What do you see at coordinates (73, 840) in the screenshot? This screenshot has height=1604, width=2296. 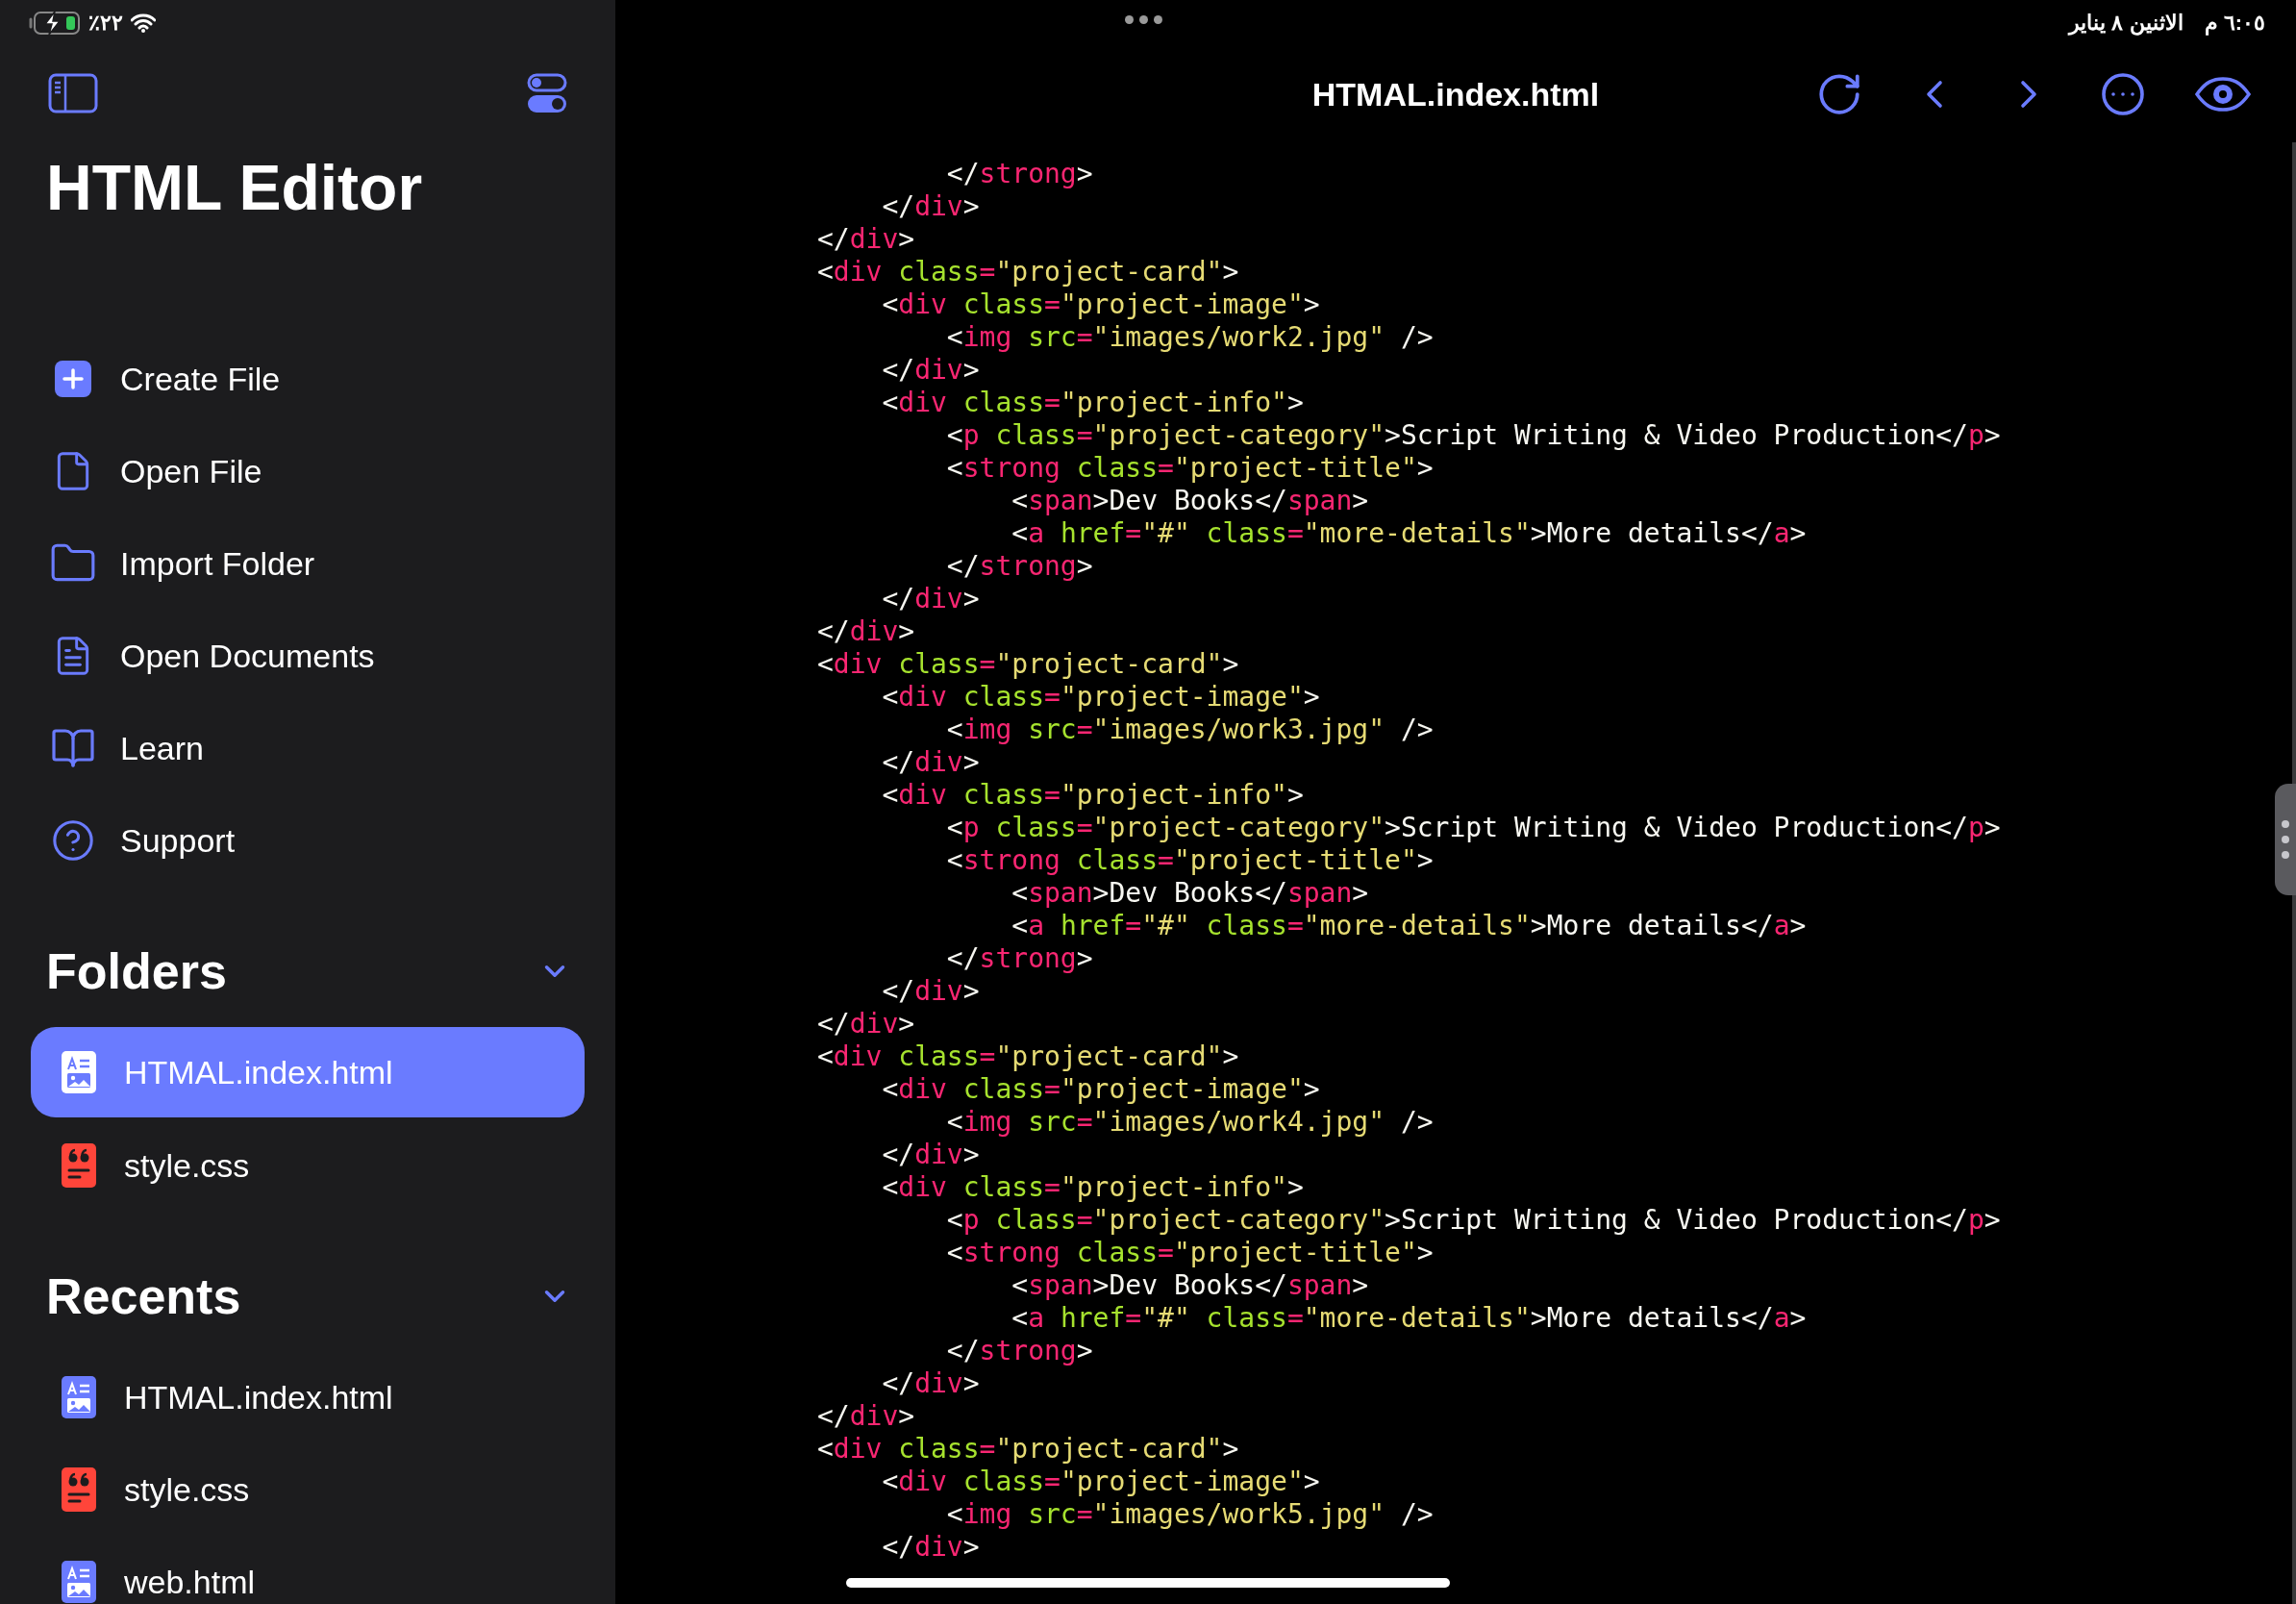 I see `help-icon` at bounding box center [73, 840].